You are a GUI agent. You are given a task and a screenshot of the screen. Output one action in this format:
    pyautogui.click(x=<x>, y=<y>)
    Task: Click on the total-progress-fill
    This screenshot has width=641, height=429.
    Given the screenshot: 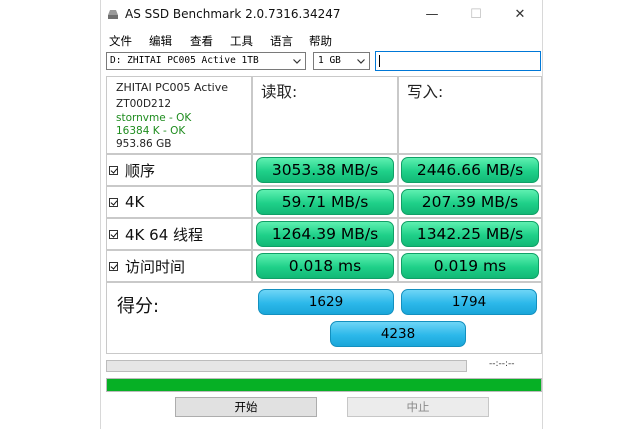 What is the action you would take?
    pyautogui.click(x=324, y=385)
    